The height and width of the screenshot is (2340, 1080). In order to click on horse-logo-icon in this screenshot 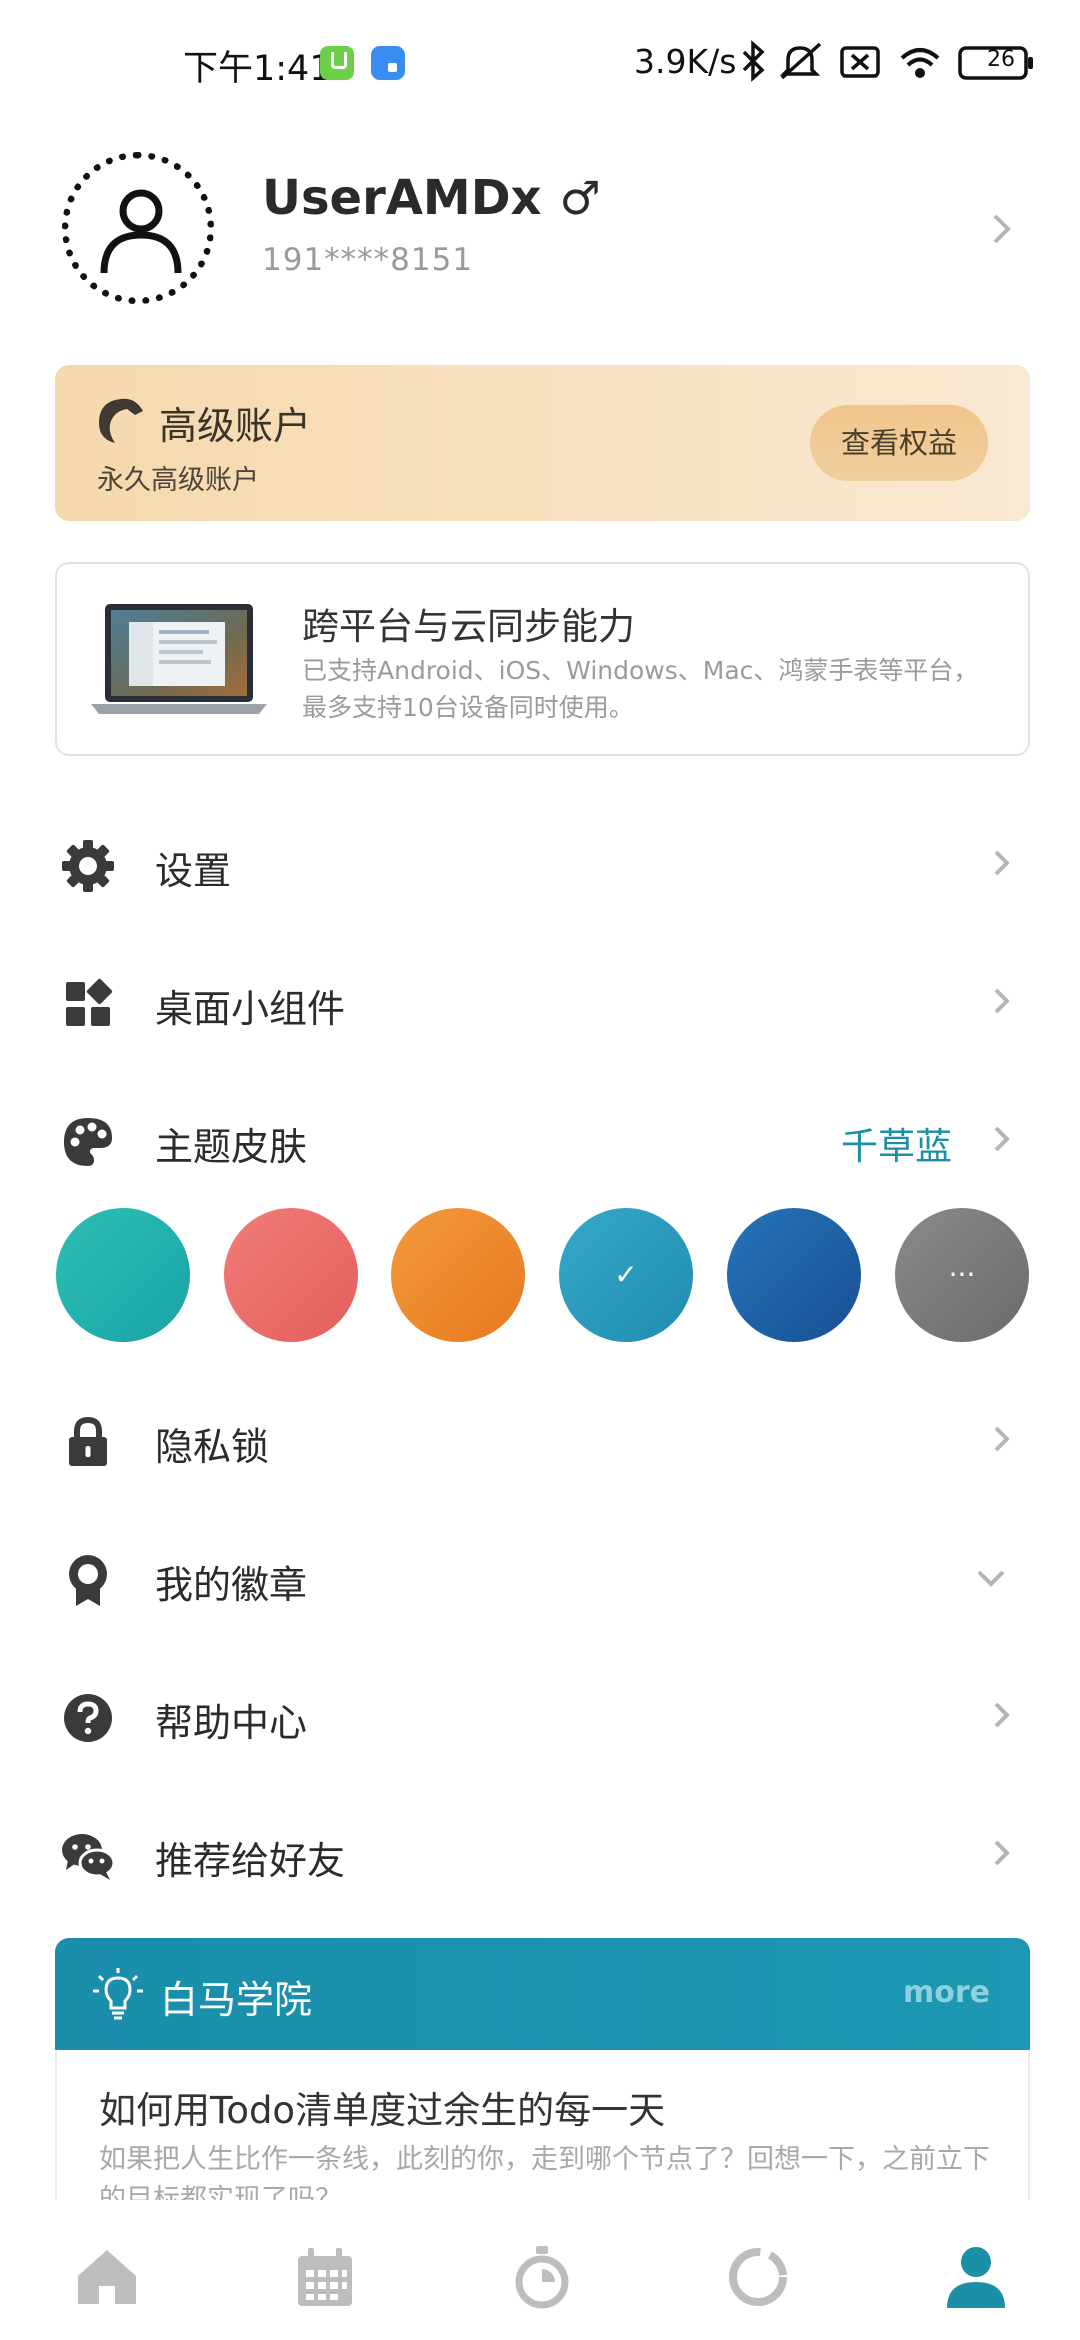, I will do `click(121, 420)`.